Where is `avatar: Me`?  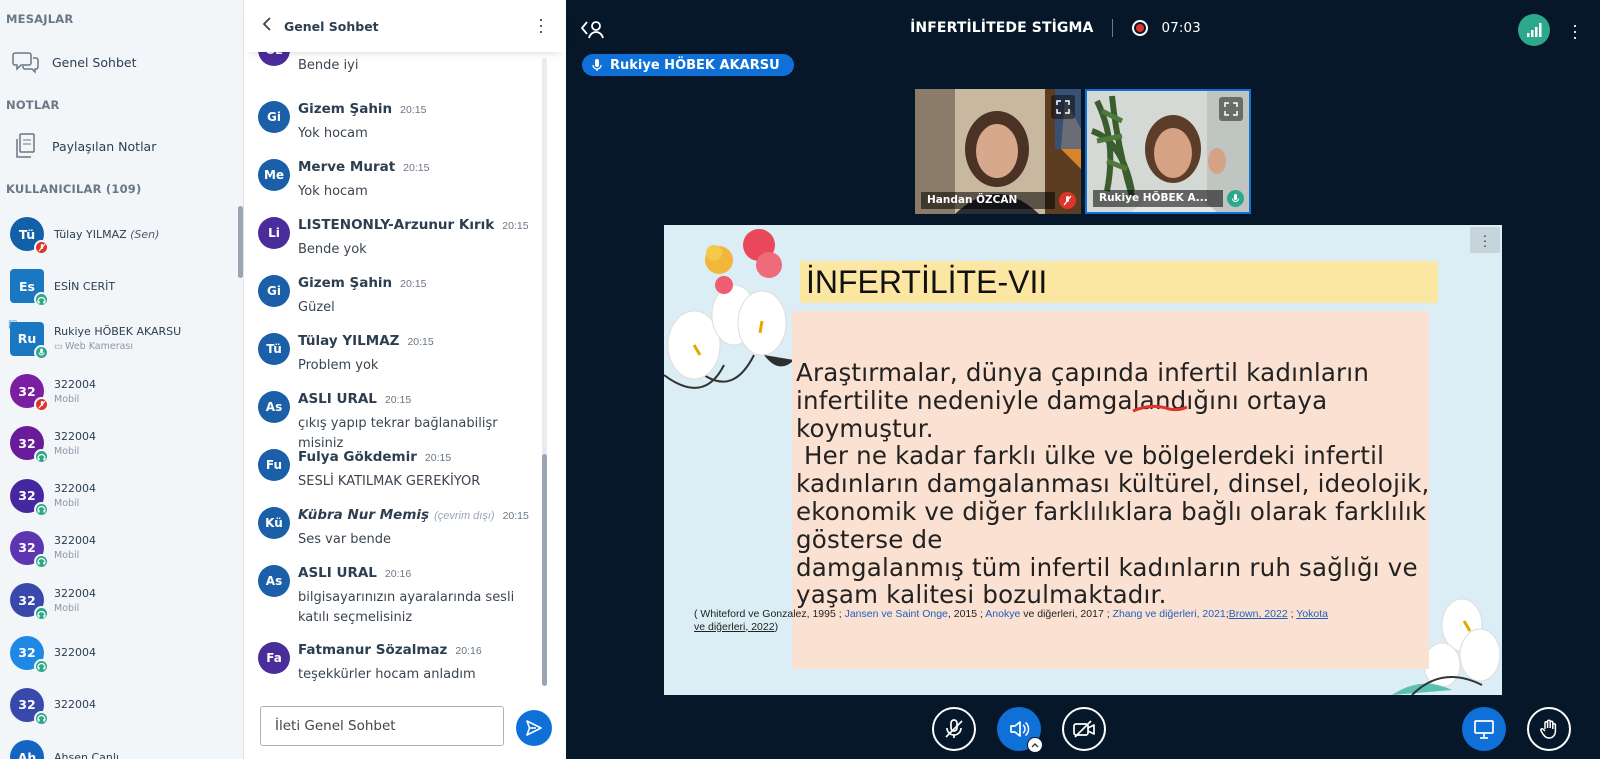
avatar: Me is located at coordinates (274, 175).